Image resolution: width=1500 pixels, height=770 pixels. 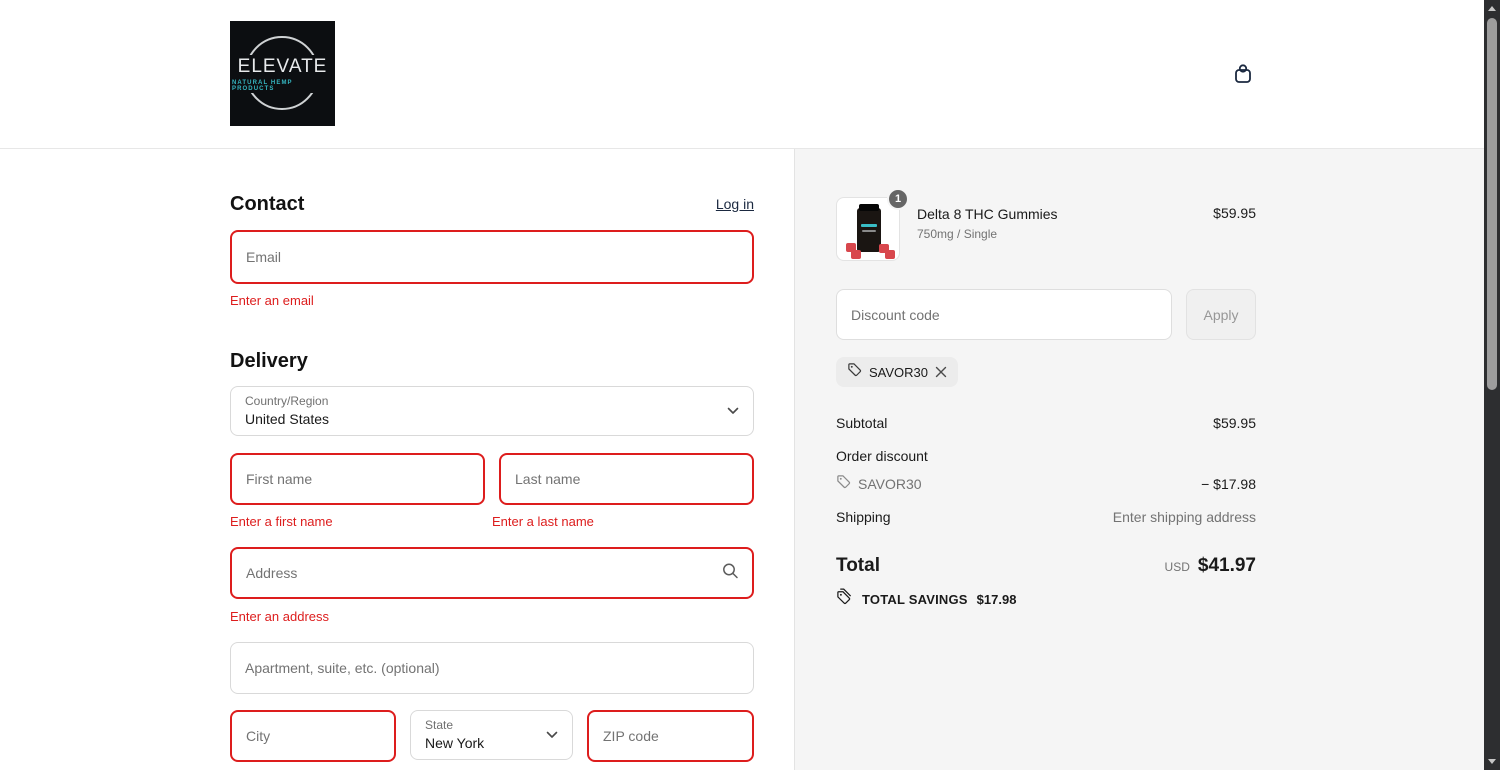 I want to click on first-name-input, so click(x=357, y=479).